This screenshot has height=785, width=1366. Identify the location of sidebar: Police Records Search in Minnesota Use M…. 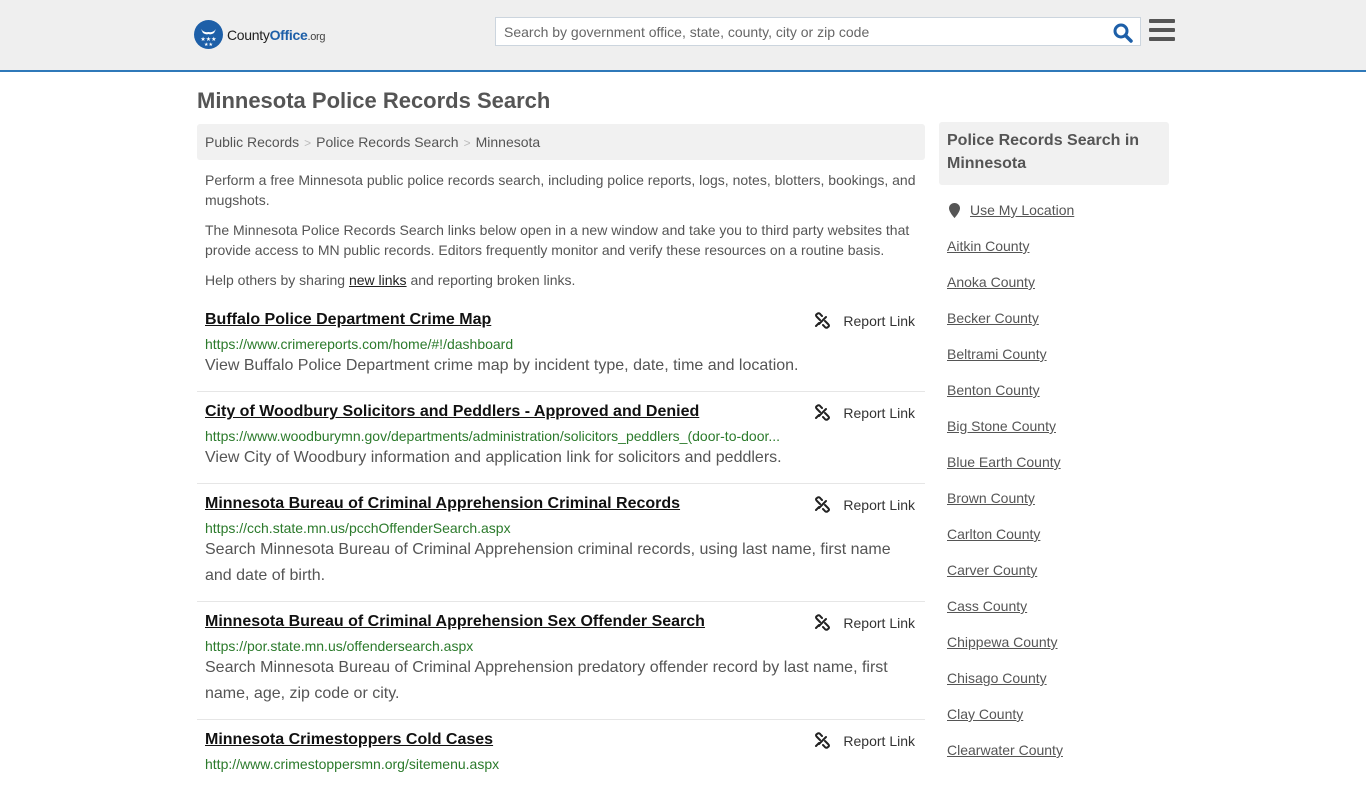
(1054, 449).